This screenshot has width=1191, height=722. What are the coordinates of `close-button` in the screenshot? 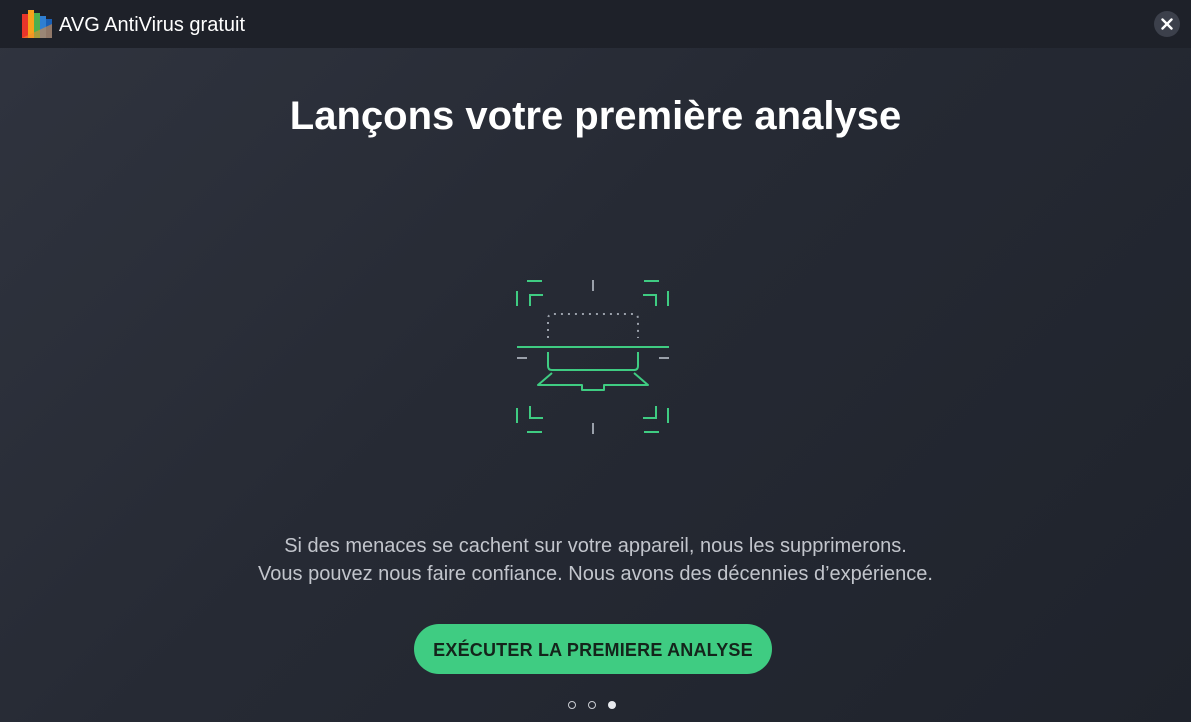 It's located at (1167, 24).